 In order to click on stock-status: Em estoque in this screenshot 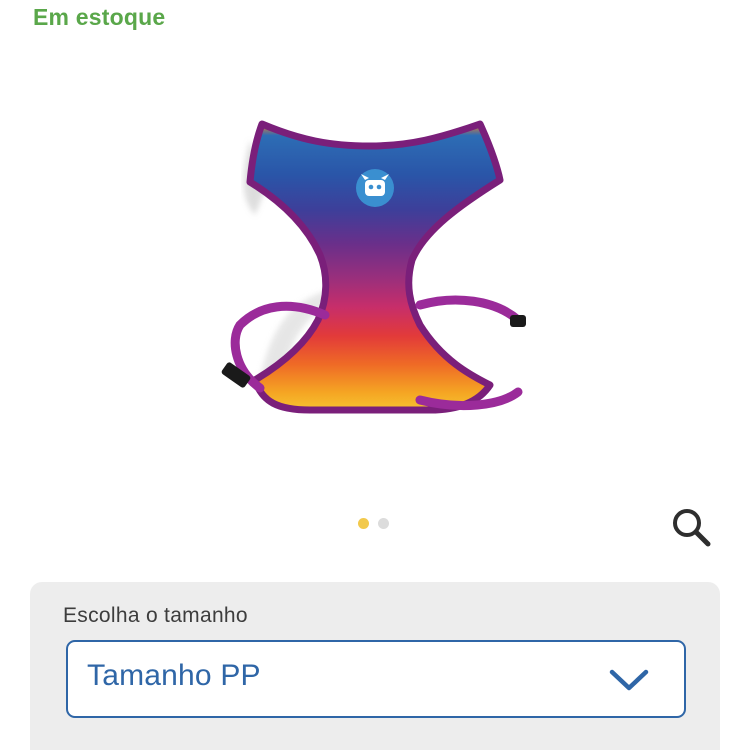, I will do `click(99, 17)`.